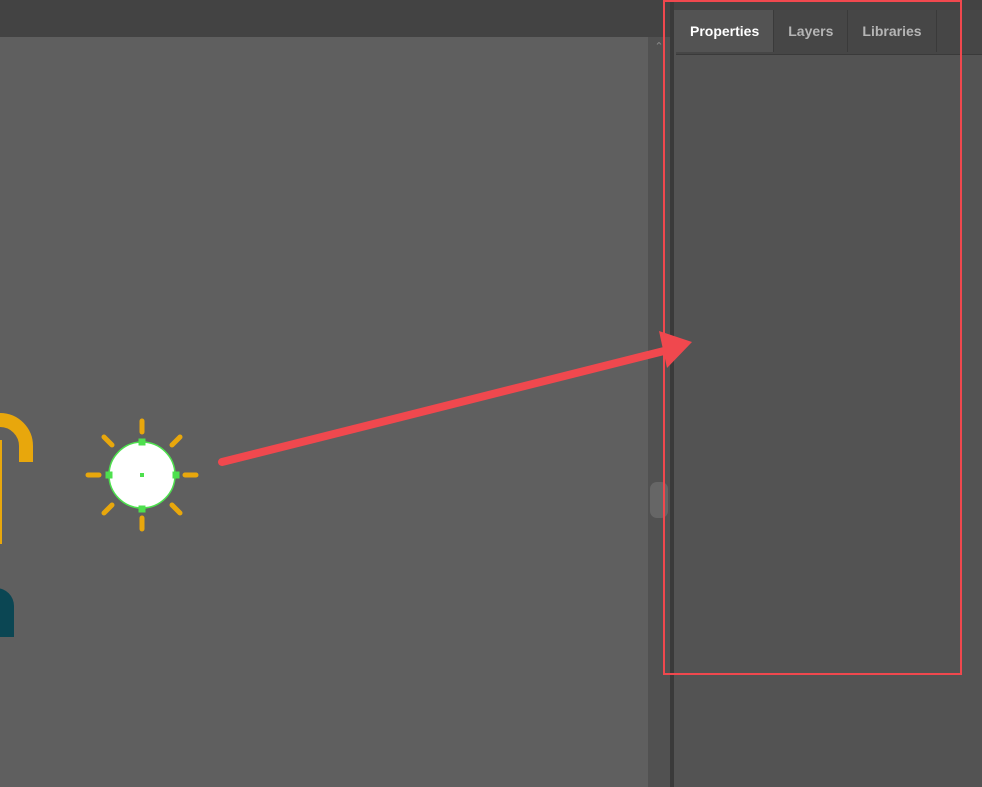 The height and width of the screenshot is (787, 982). I want to click on yellow-arch-shape, so click(16, 437).